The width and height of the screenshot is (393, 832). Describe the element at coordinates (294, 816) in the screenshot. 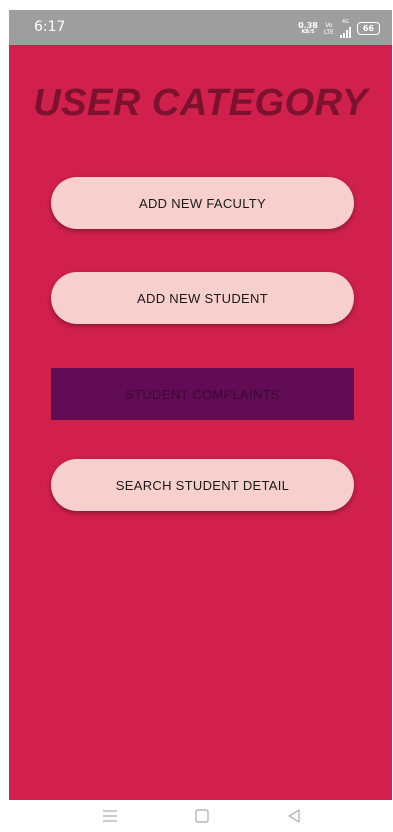

I see `triangle-back-icon` at that location.